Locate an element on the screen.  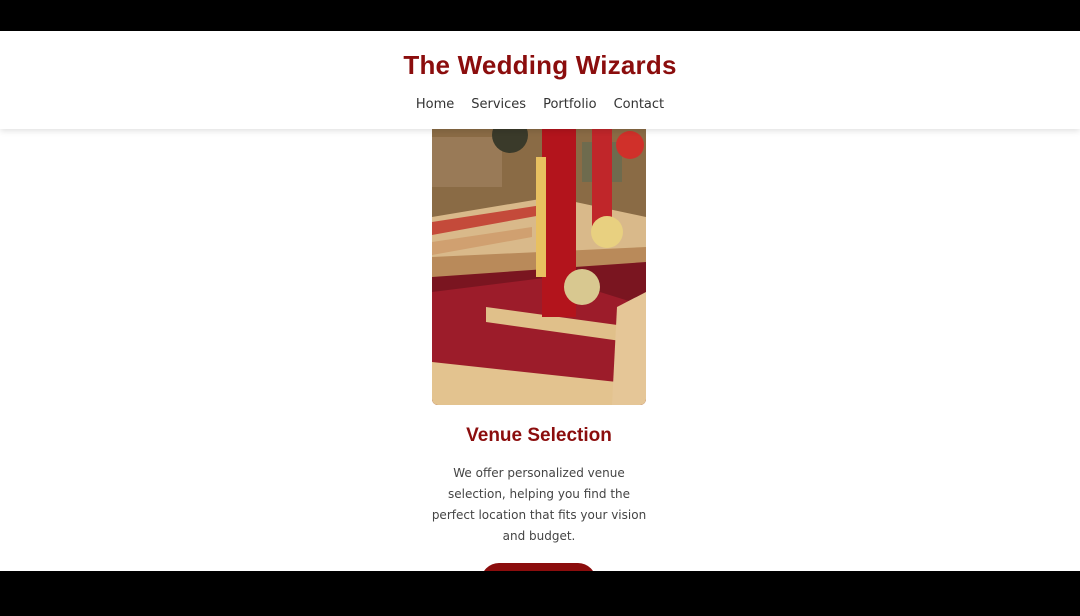
nav-services: Services is located at coordinates (498, 104).